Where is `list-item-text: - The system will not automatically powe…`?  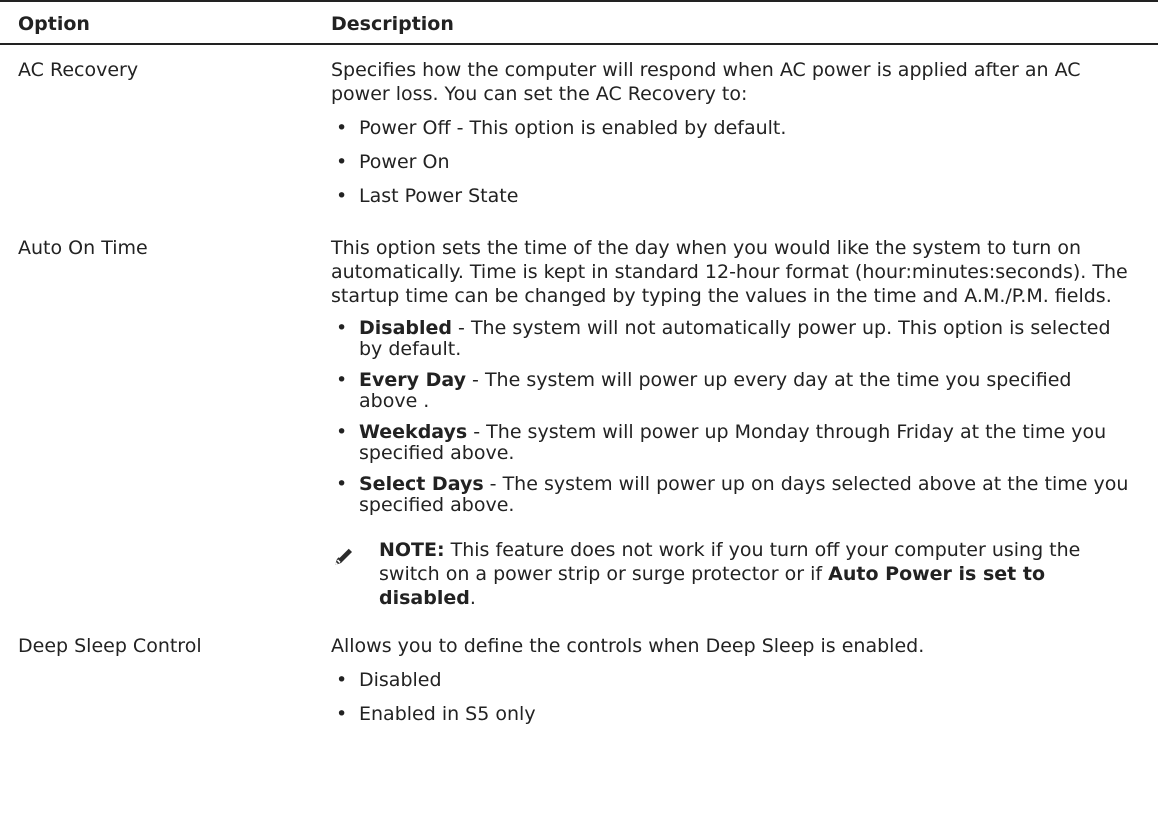 list-item-text: - The system will not automatically powe… is located at coordinates (735, 338).